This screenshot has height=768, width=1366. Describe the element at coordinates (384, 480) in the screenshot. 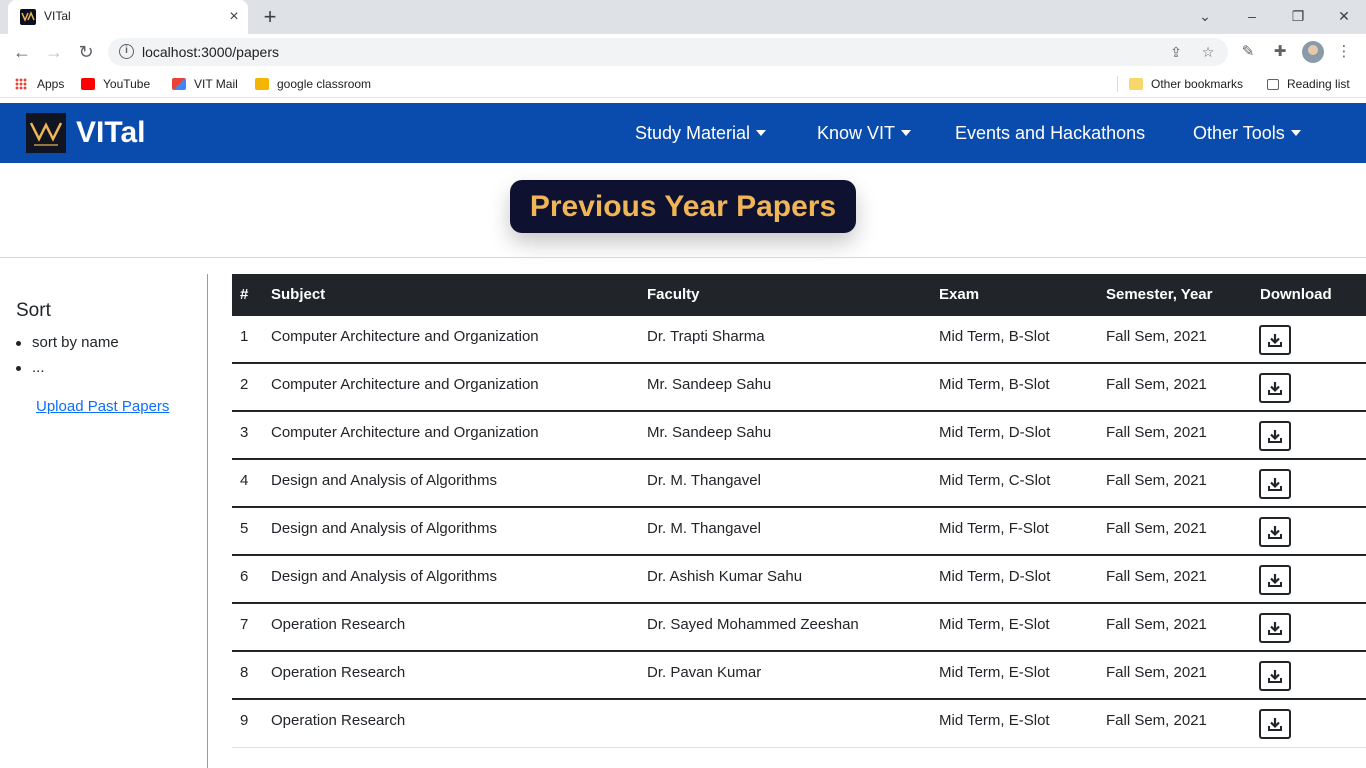

I see `cell-subject: Design and Analysis of Algorithms` at that location.